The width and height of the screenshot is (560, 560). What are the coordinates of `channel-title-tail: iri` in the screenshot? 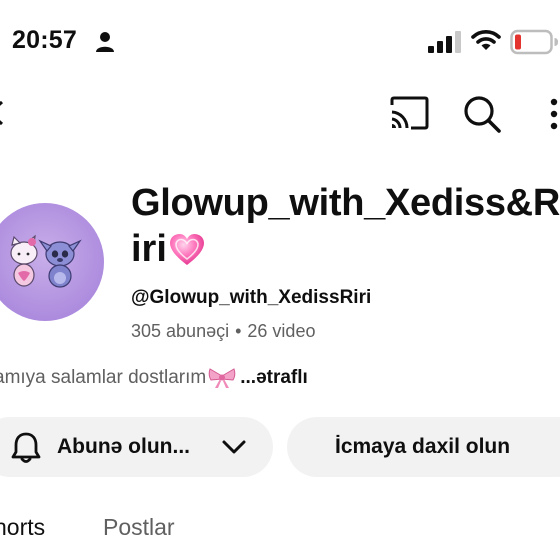 It's located at (149, 249).